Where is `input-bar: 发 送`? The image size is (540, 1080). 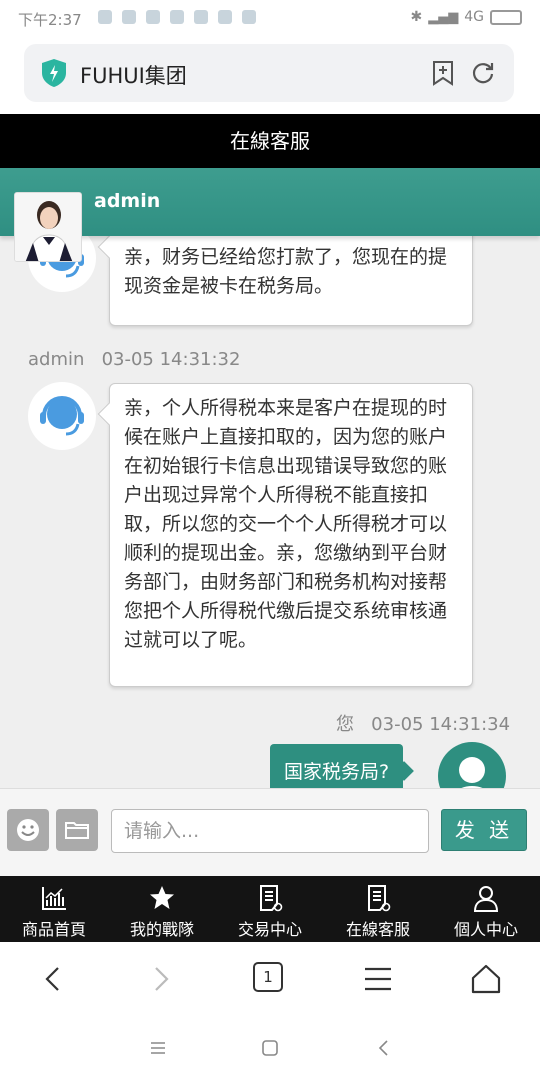
input-bar: 发 送 is located at coordinates (270, 832).